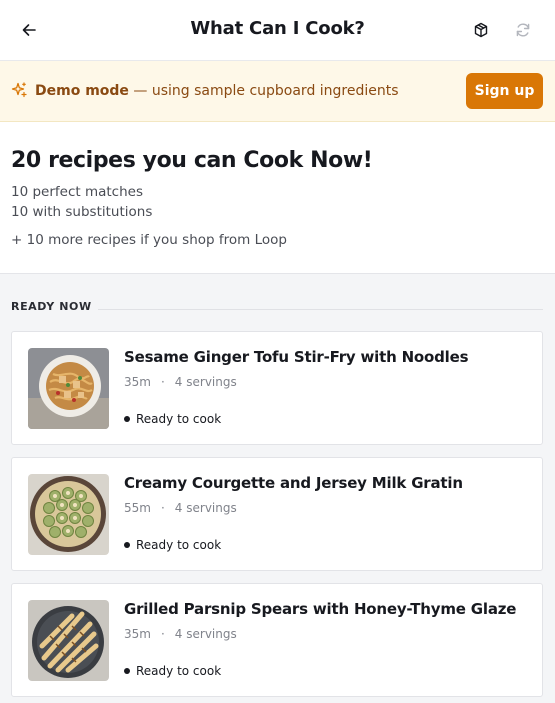  I want to click on refresh-button, so click(523, 30).